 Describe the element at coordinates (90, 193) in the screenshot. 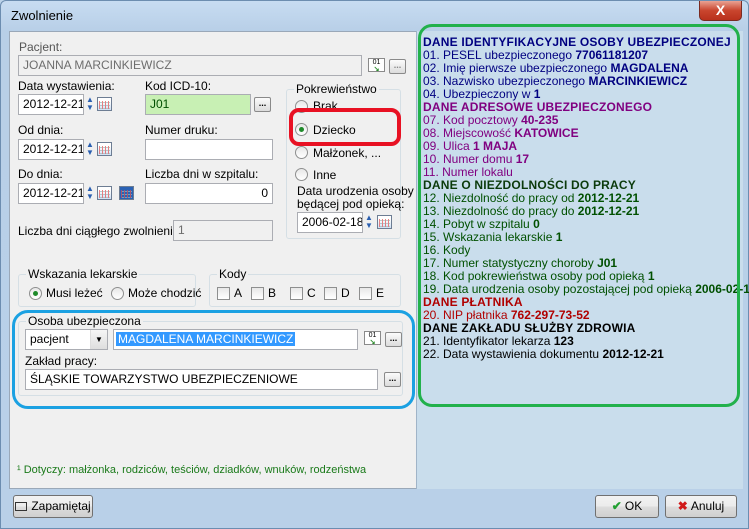

I see `to-date-spin-icon: ▲ ▼` at that location.